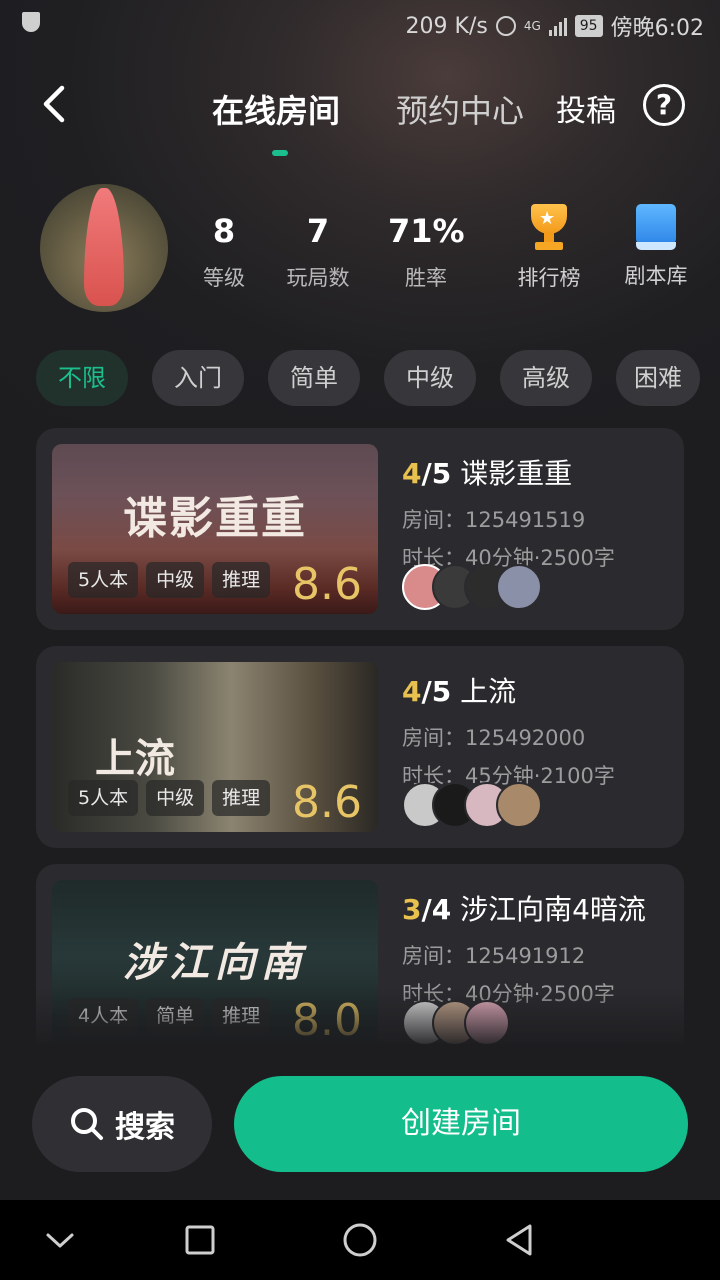 Image resolution: width=720 pixels, height=1280 pixels. I want to click on home-icon, so click(360, 1240).